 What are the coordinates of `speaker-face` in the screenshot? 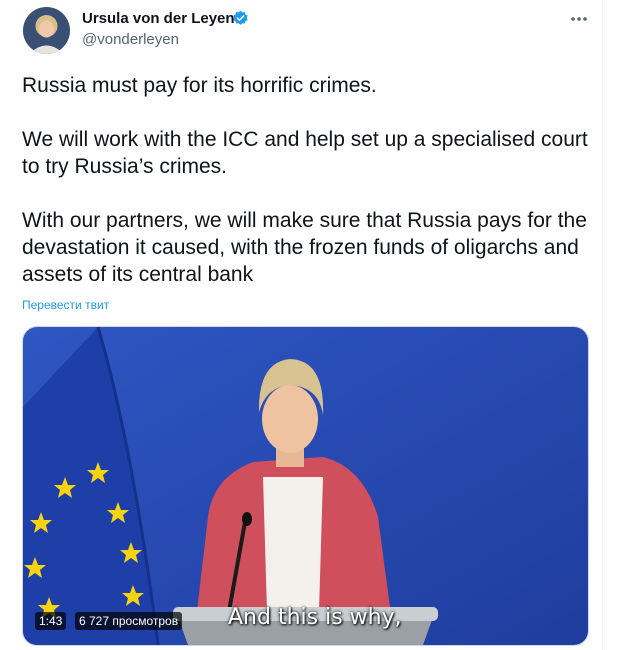 It's located at (290, 419).